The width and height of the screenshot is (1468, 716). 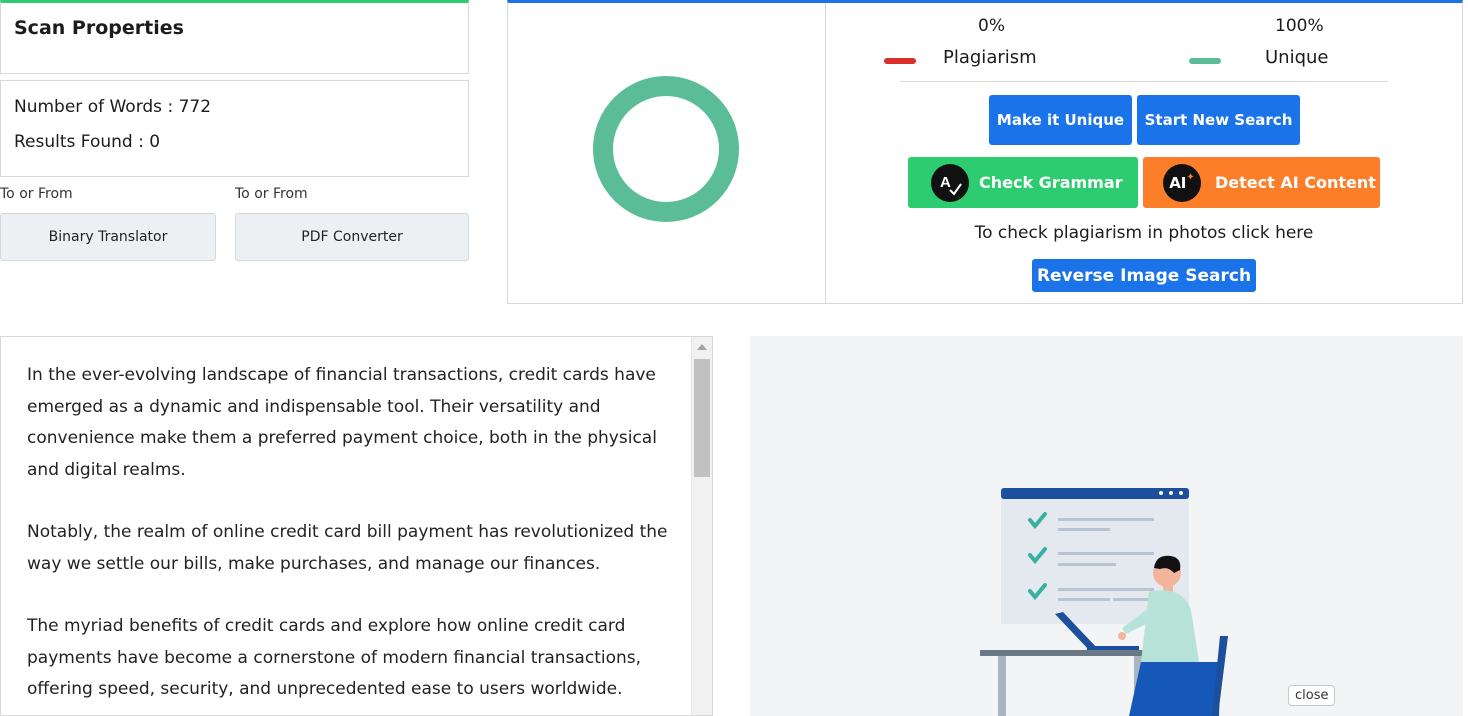 I want to click on detect-ai-button: AI ✦ Detect AI Content, so click(x=1261, y=182).